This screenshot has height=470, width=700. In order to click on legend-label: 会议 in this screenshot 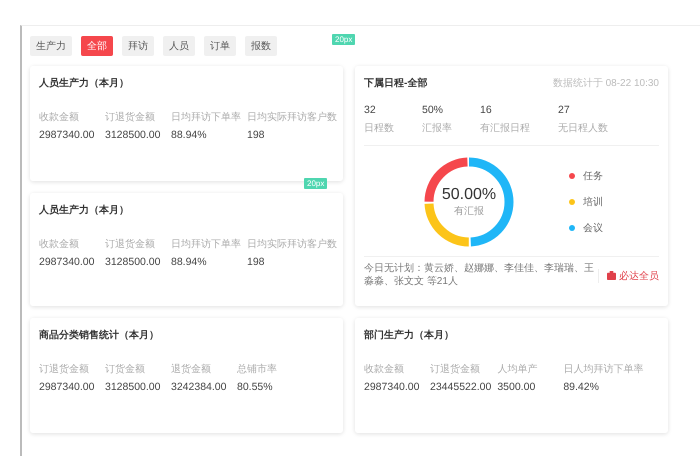, I will do `click(593, 228)`.